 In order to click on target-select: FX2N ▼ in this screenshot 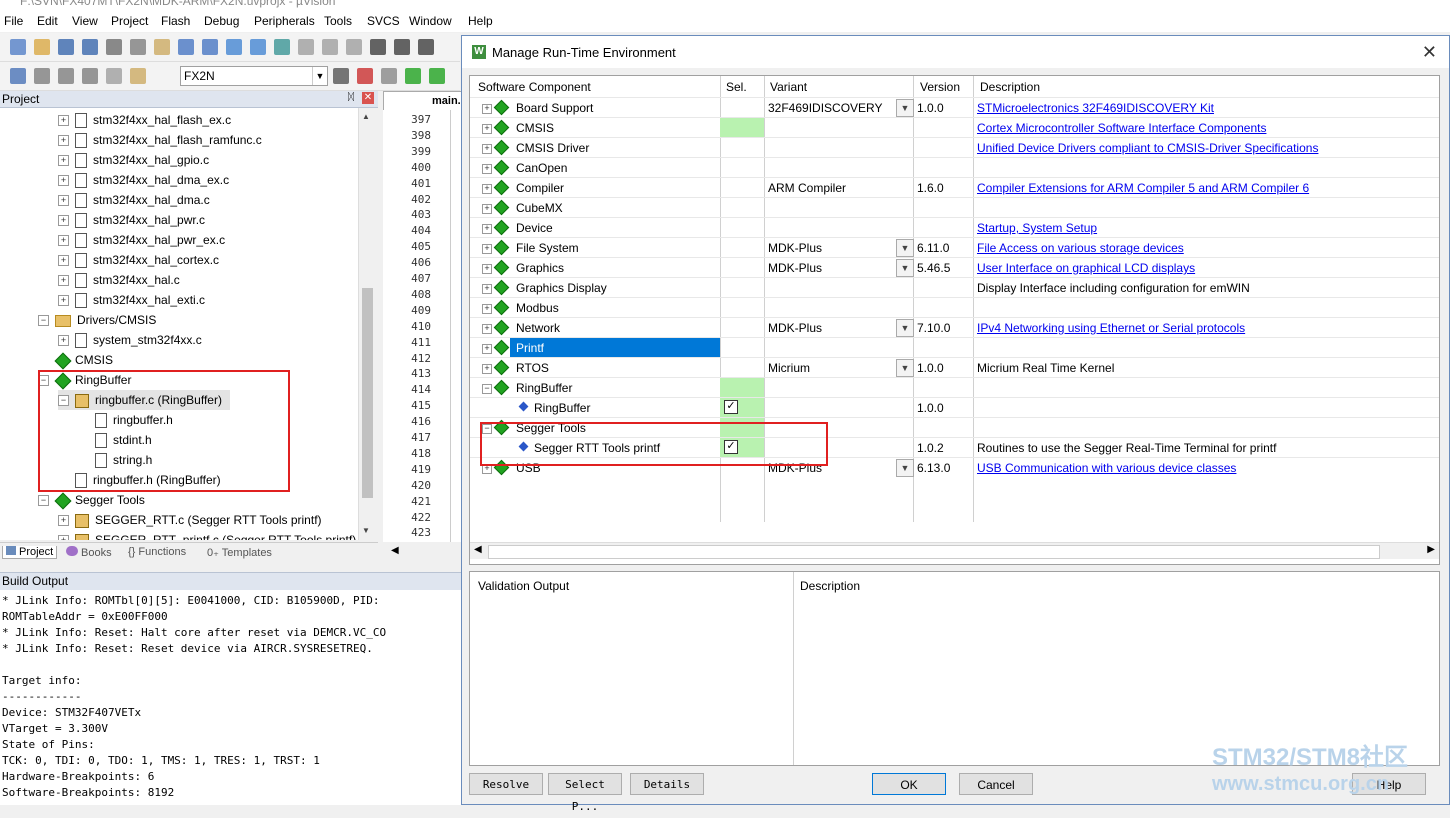, I will do `click(254, 76)`.